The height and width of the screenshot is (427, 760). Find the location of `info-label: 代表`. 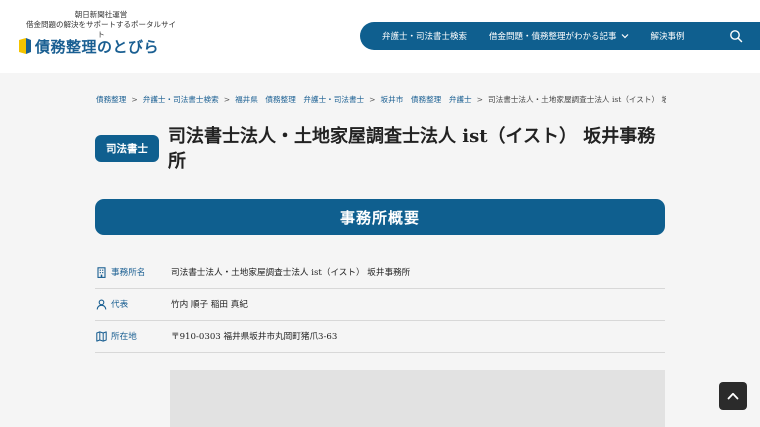

info-label: 代表 is located at coordinates (133, 304).